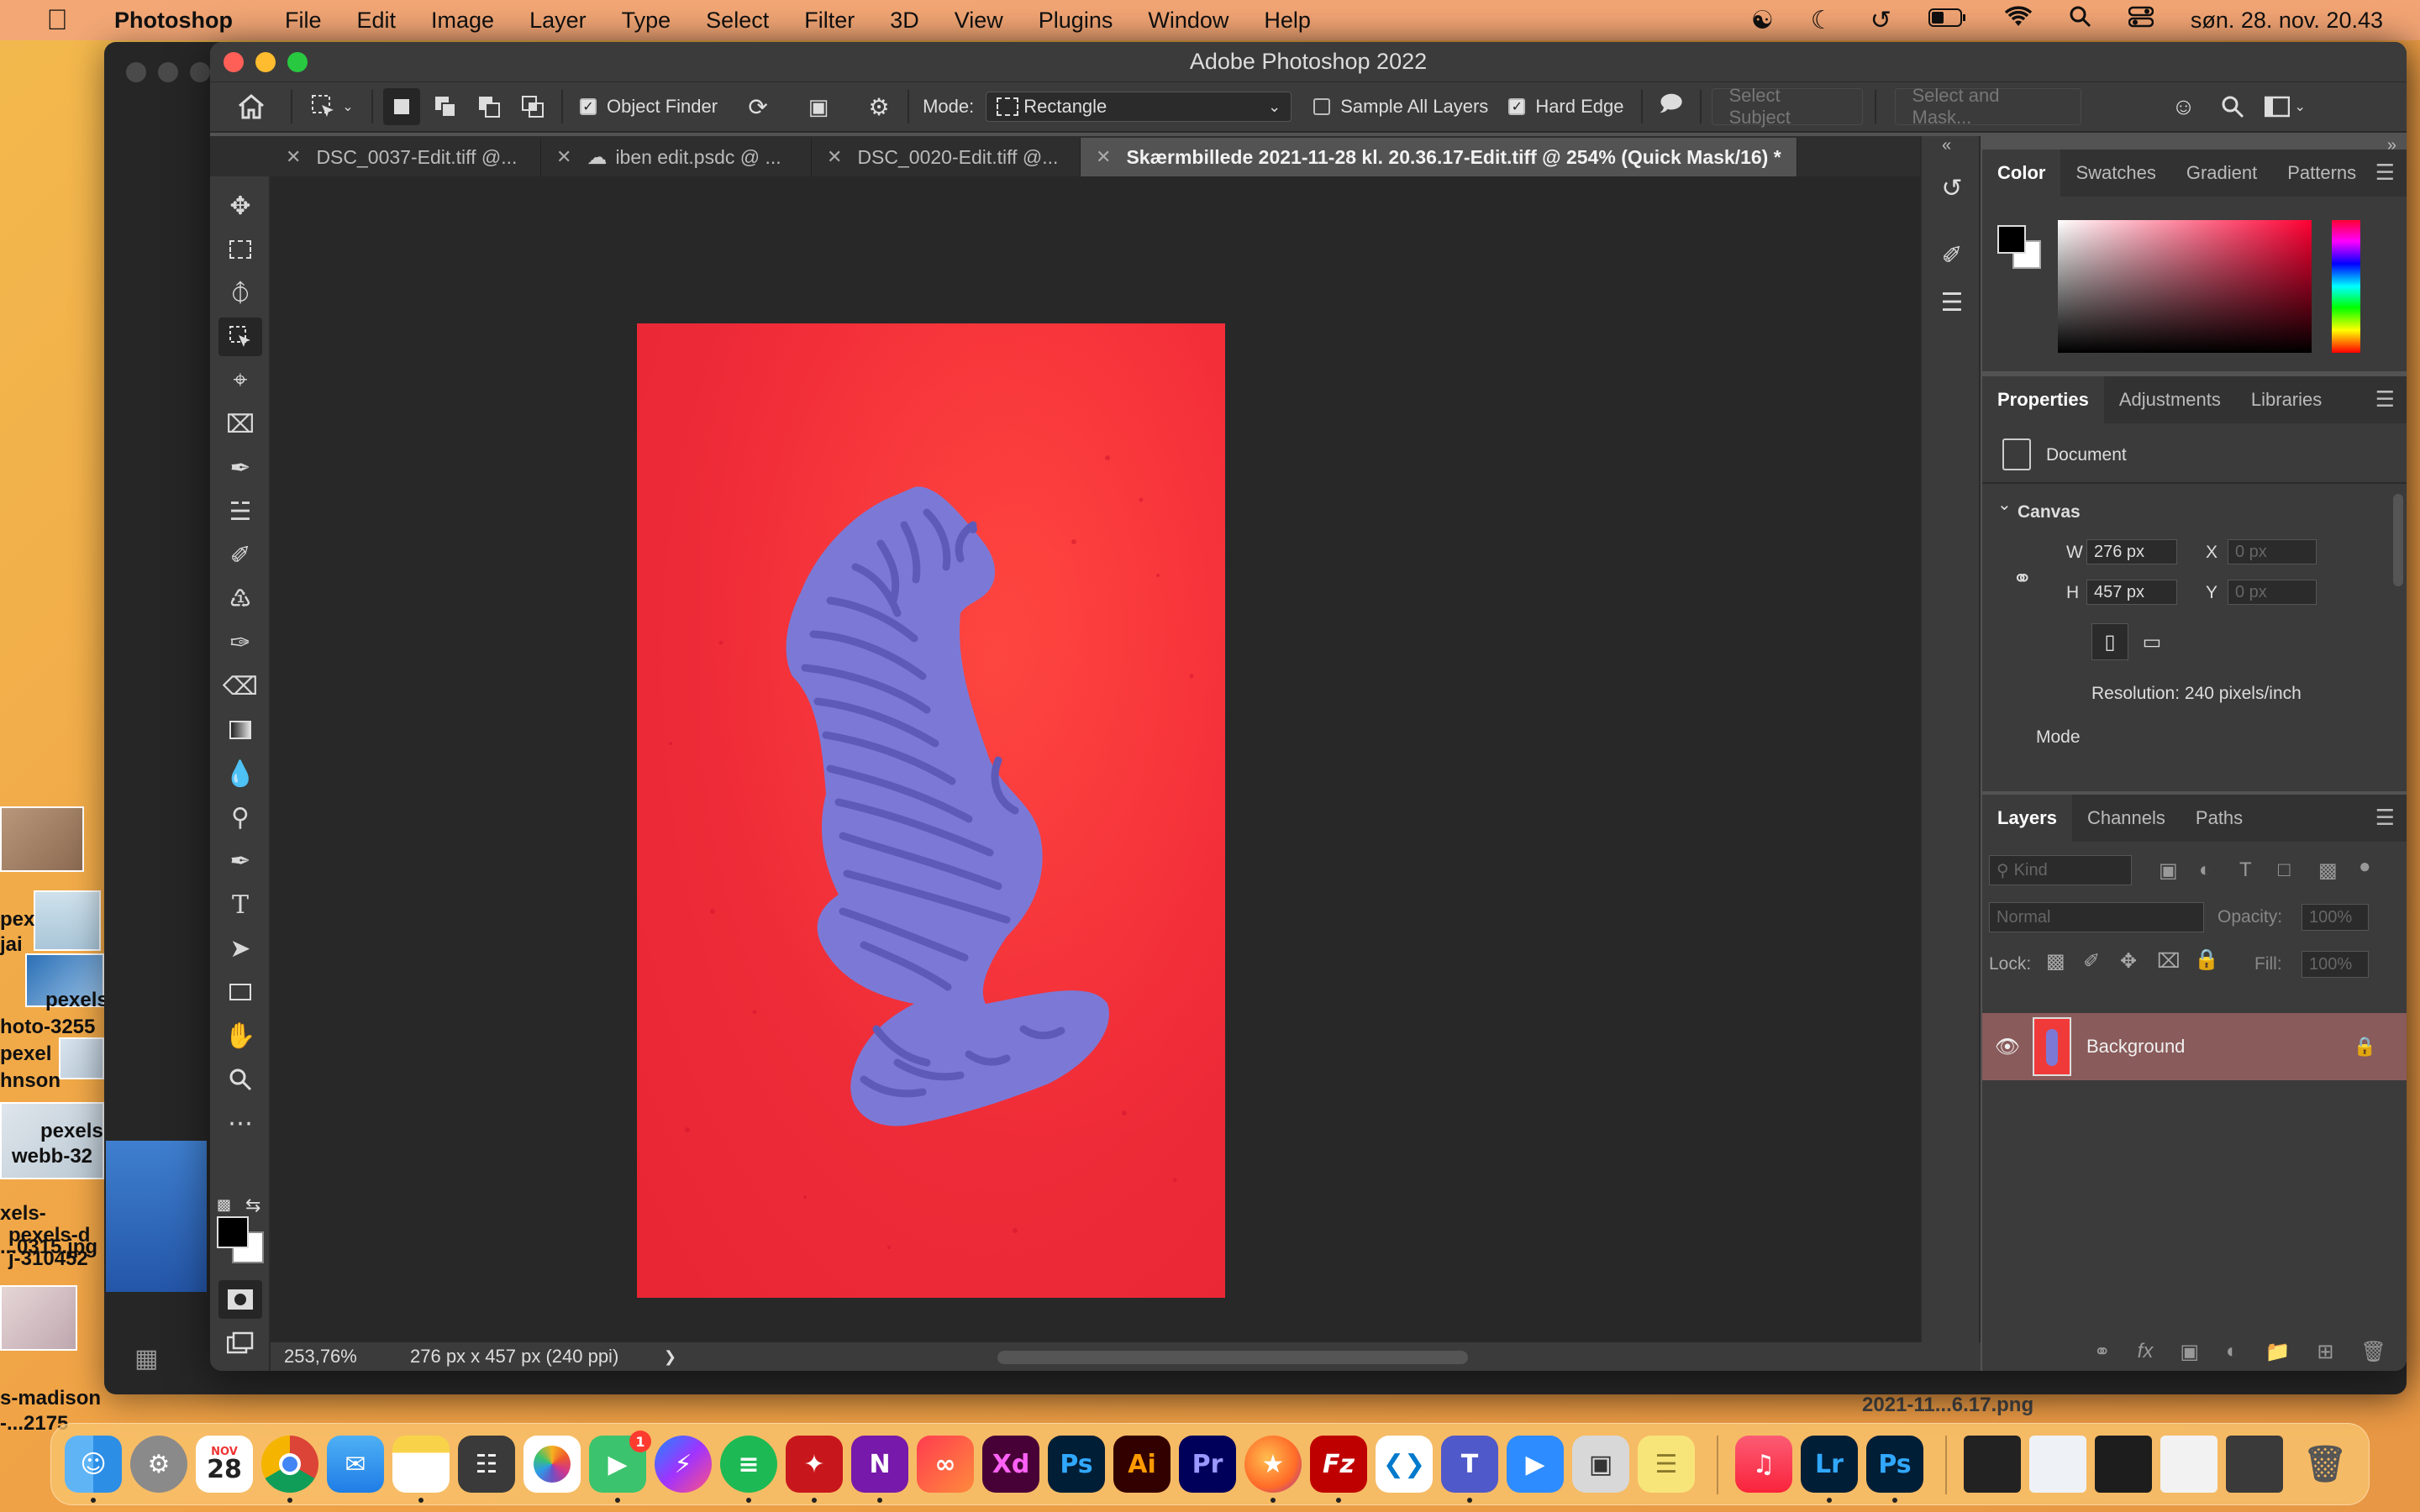 The image size is (2420, 1512). Describe the element at coordinates (240, 992) in the screenshot. I see `rectangle-tool` at that location.